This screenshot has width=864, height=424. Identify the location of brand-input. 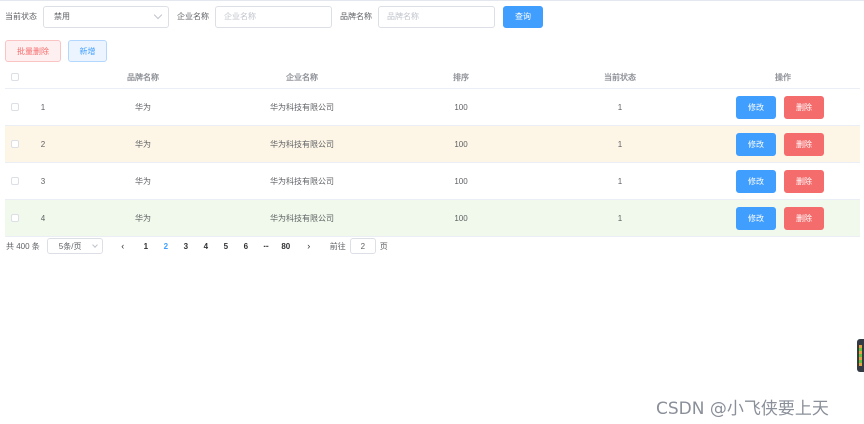
(436, 16).